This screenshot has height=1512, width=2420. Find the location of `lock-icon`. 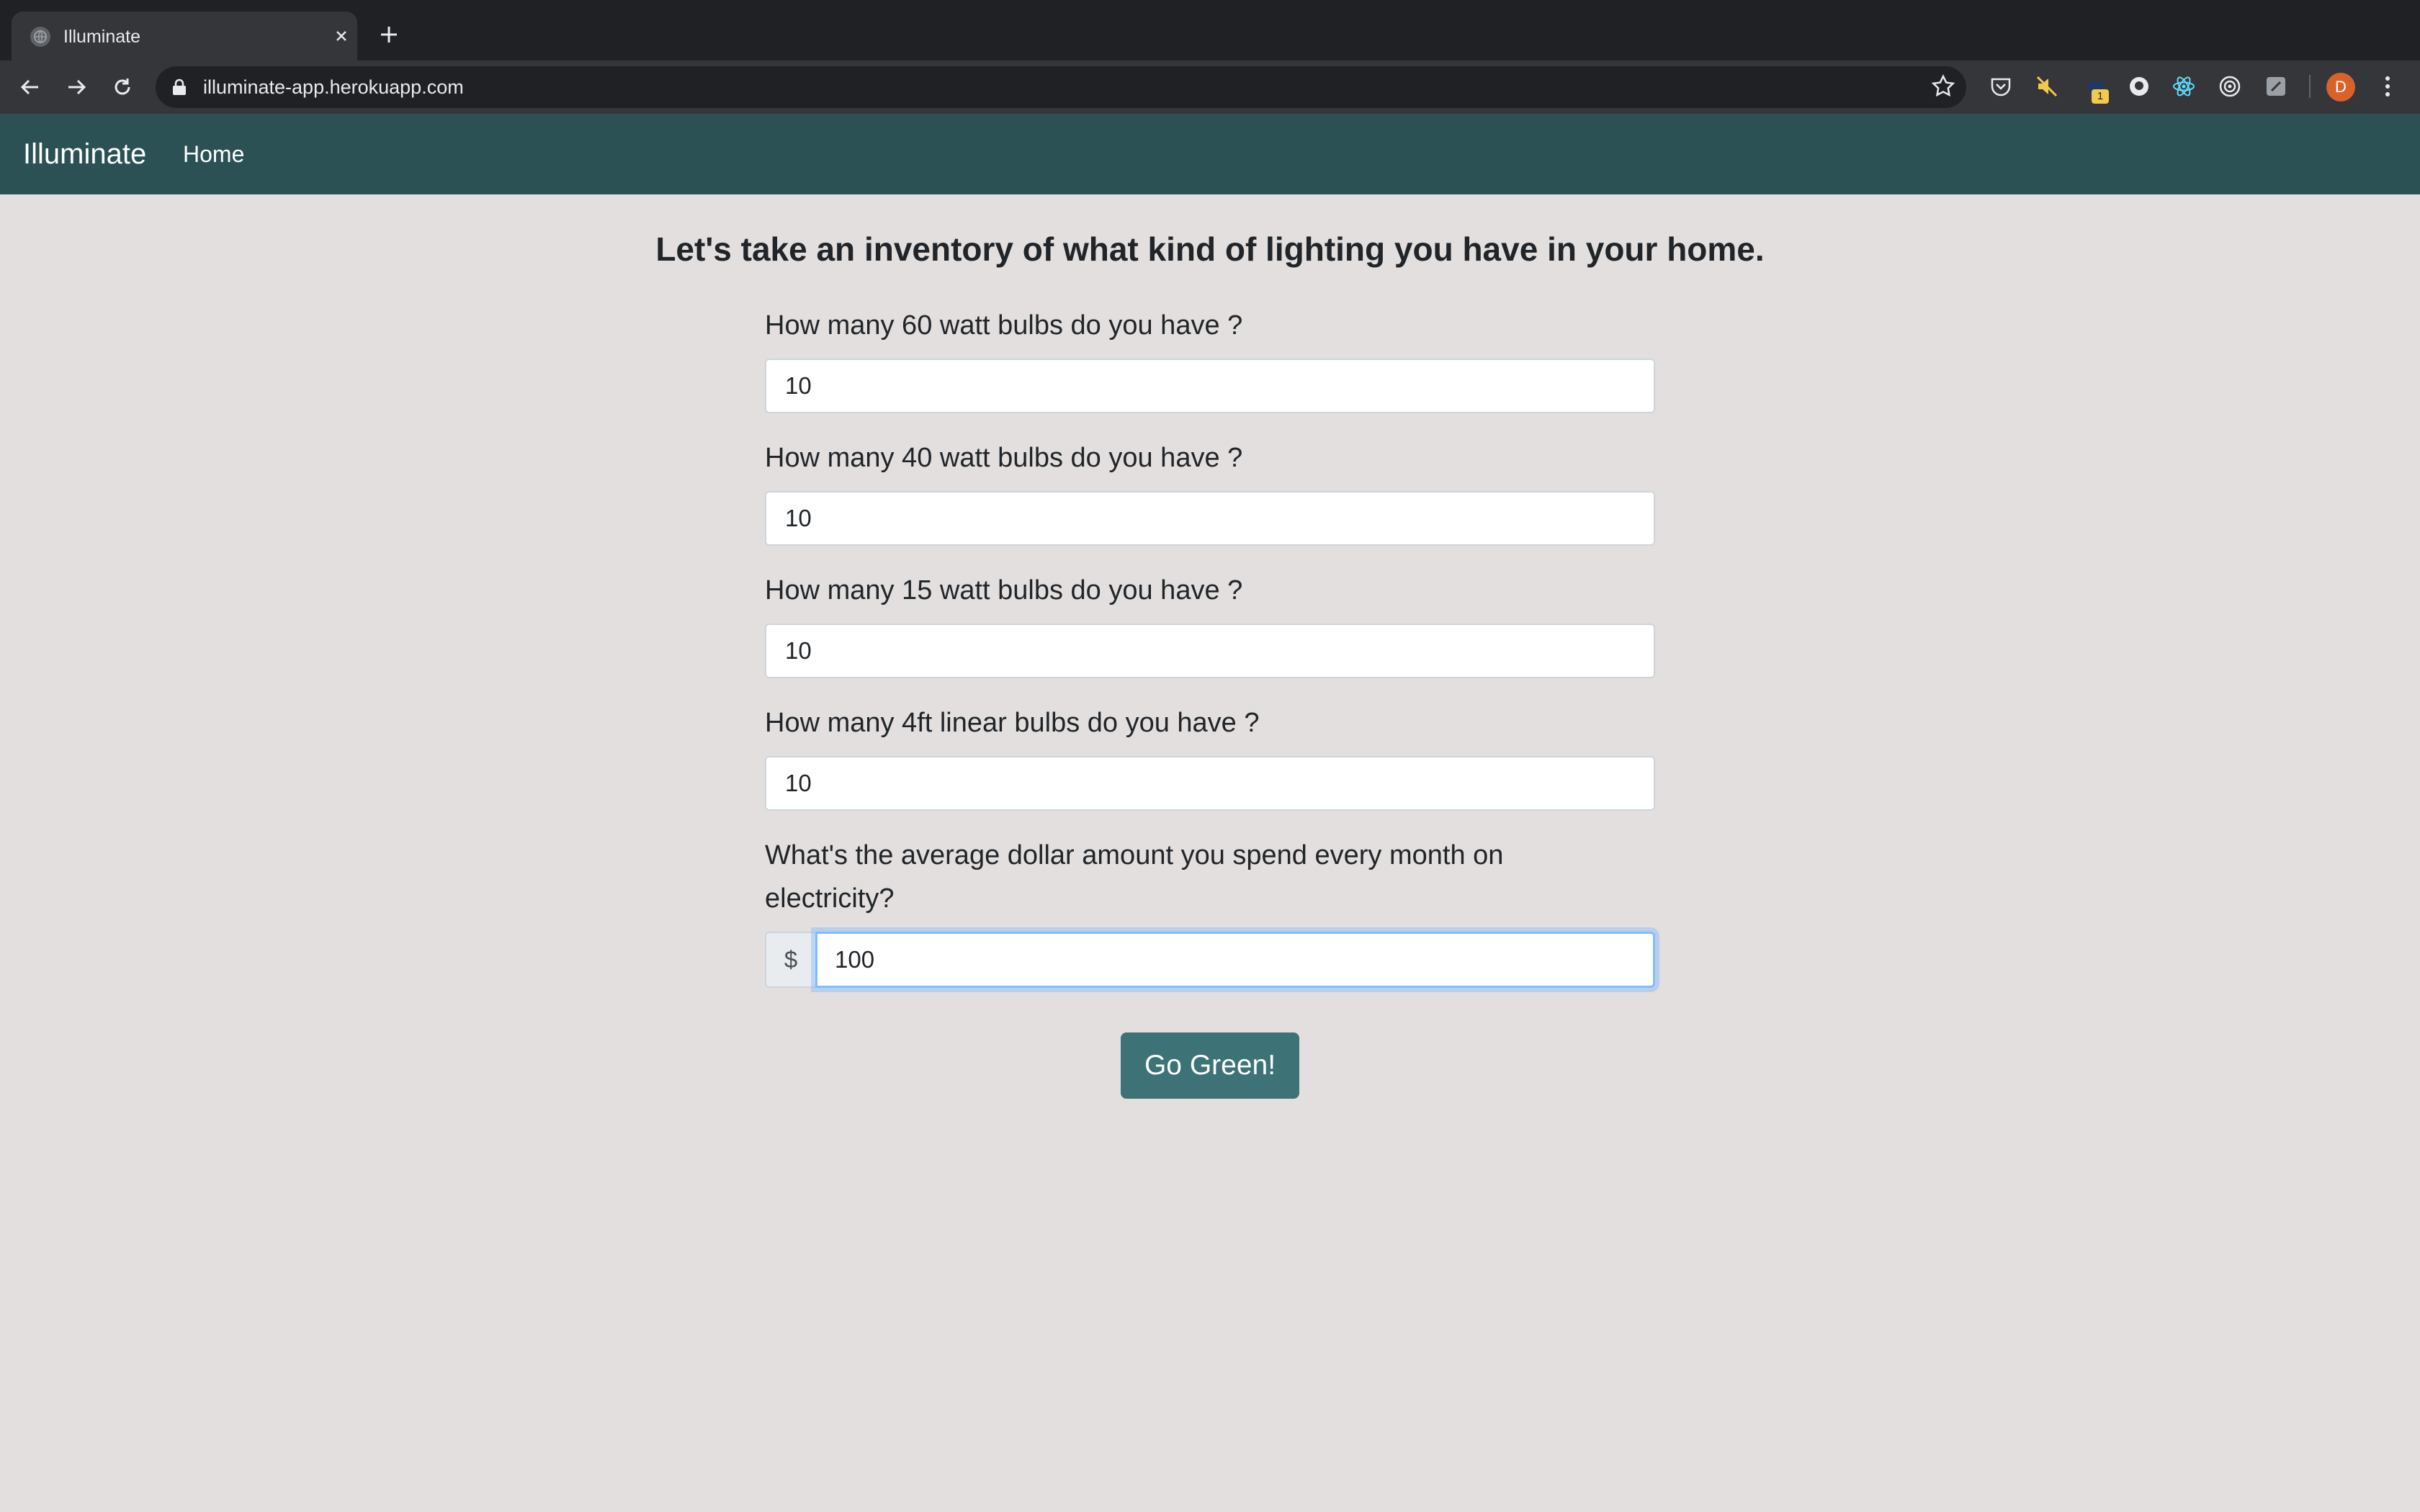

lock-icon is located at coordinates (179, 86).